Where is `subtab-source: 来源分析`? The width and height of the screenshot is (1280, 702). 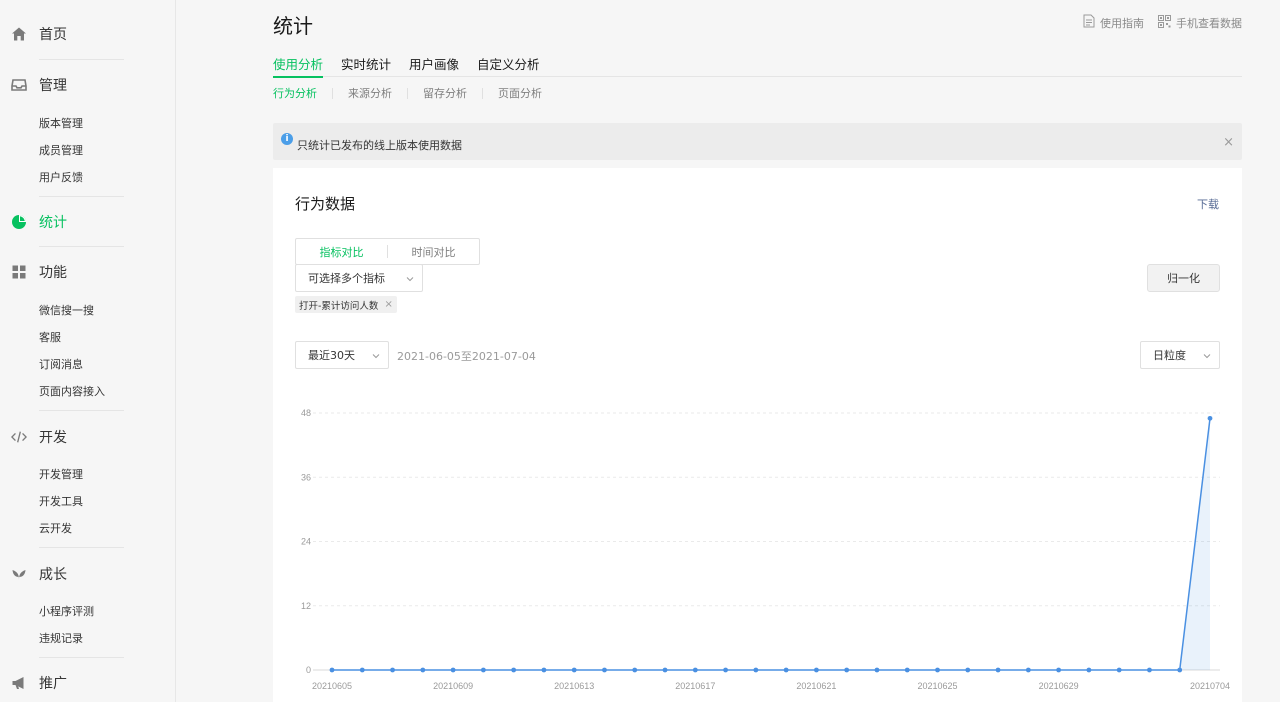
subtab-source: 来源分析 is located at coordinates (370, 93).